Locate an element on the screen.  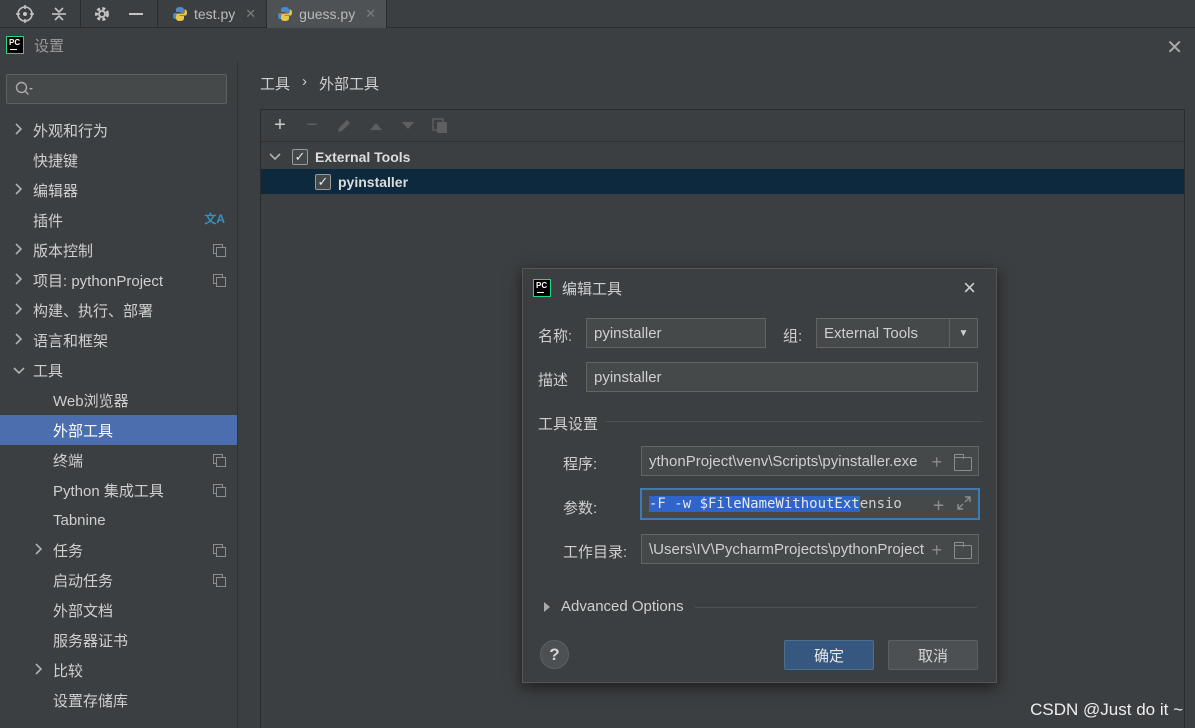
tools-toolbar: + − is located at coordinates (722, 126).